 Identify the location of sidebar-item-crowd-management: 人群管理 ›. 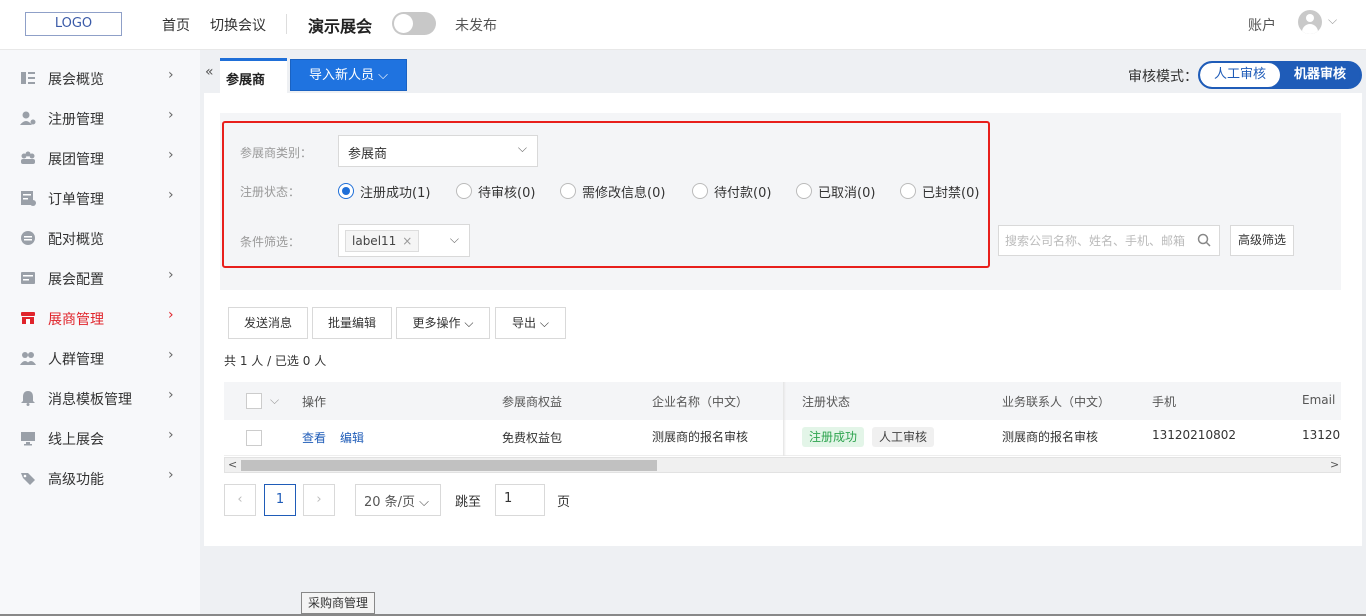
(100, 358).